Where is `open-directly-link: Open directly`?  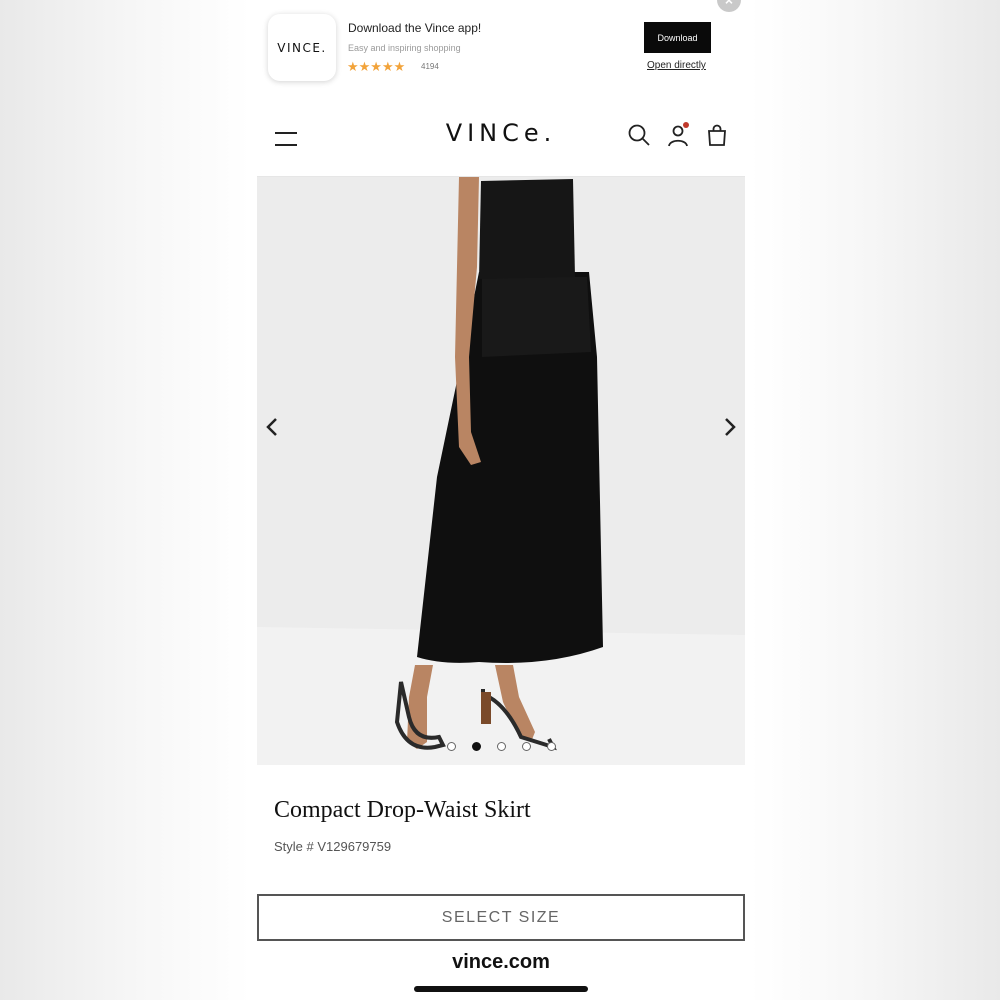
open-directly-link: Open directly is located at coordinates (676, 65).